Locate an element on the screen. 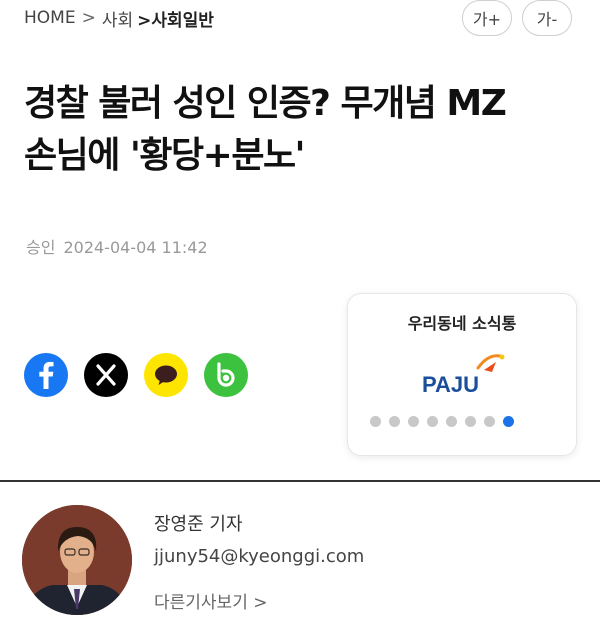 This screenshot has height=639, width=600. breadcrumb: HOME > 사회 >사회일반 is located at coordinates (119, 18).